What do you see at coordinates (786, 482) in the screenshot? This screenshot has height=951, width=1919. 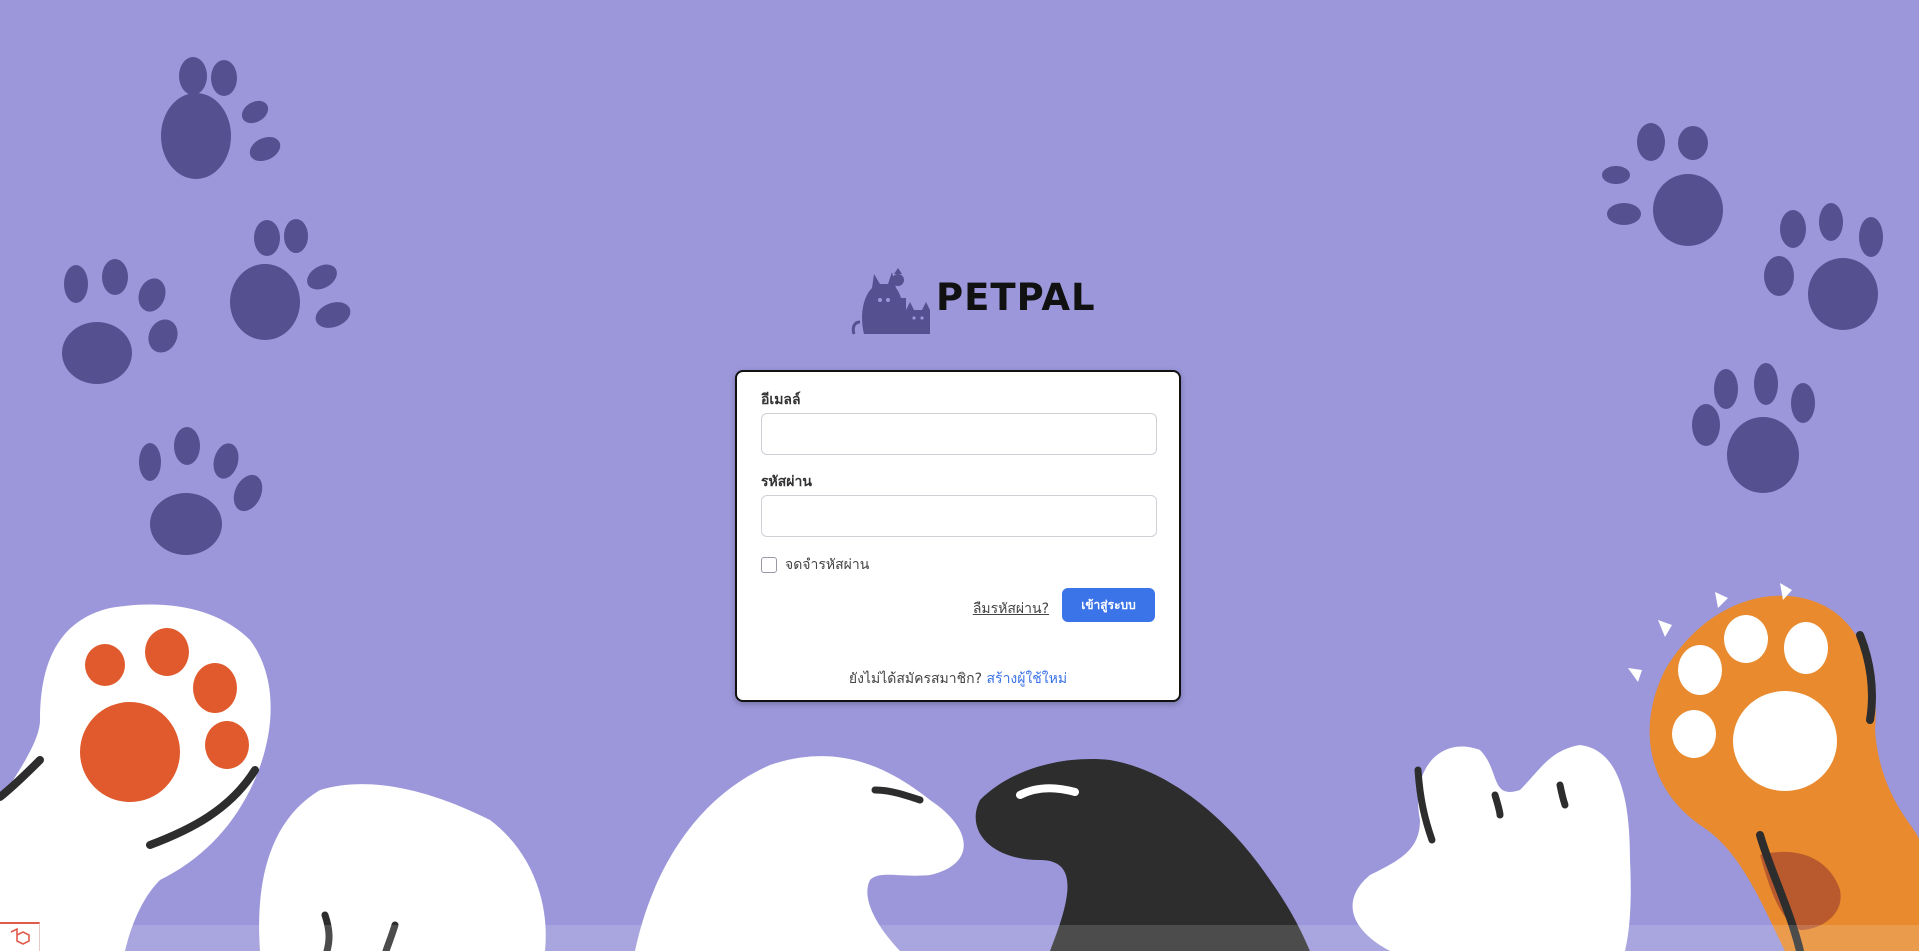 I see `password-label: รหัสผ่าน` at bounding box center [786, 482].